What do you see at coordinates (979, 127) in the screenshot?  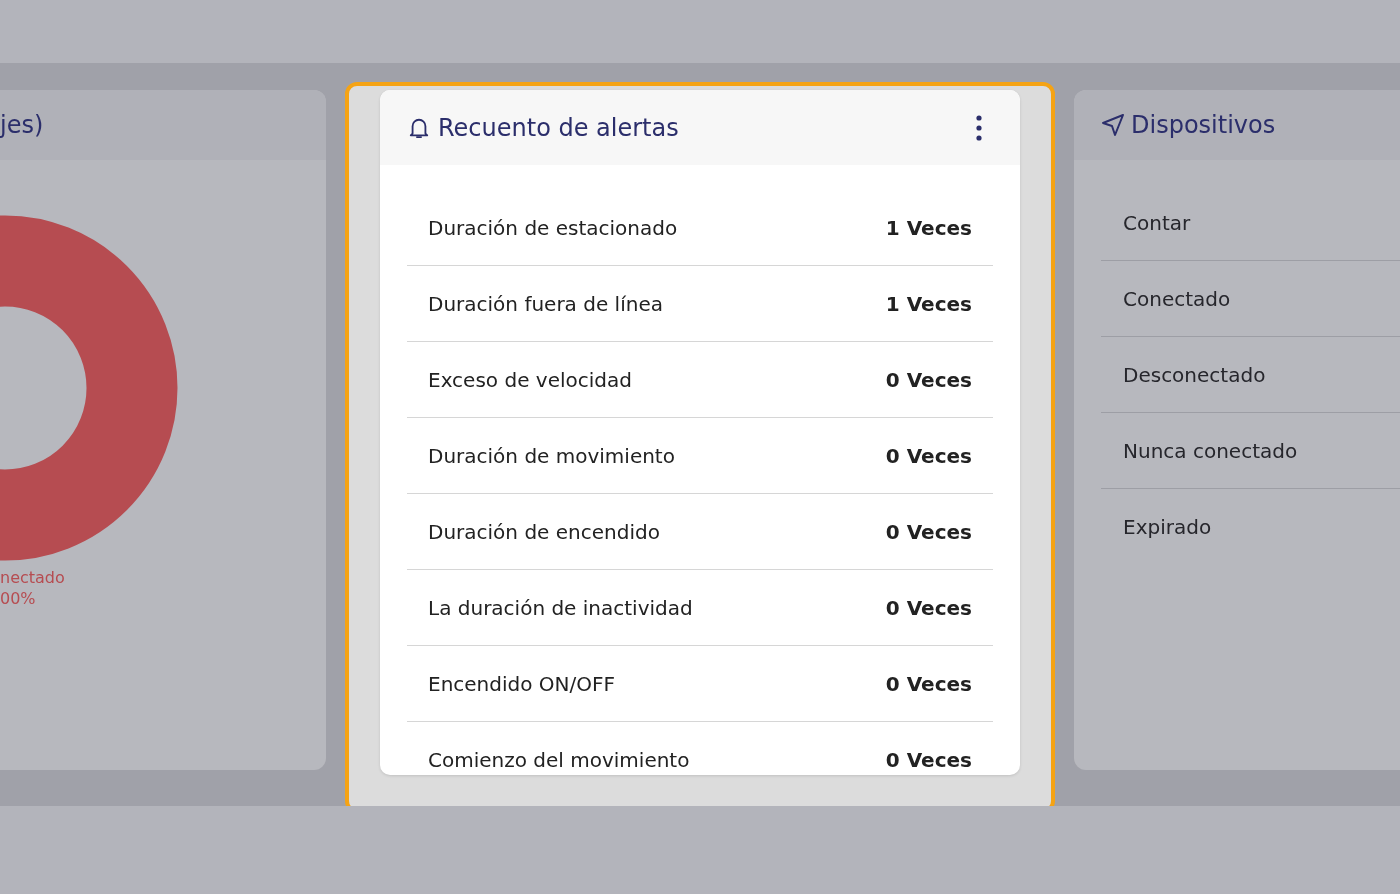 I see `more-menu-button` at bounding box center [979, 127].